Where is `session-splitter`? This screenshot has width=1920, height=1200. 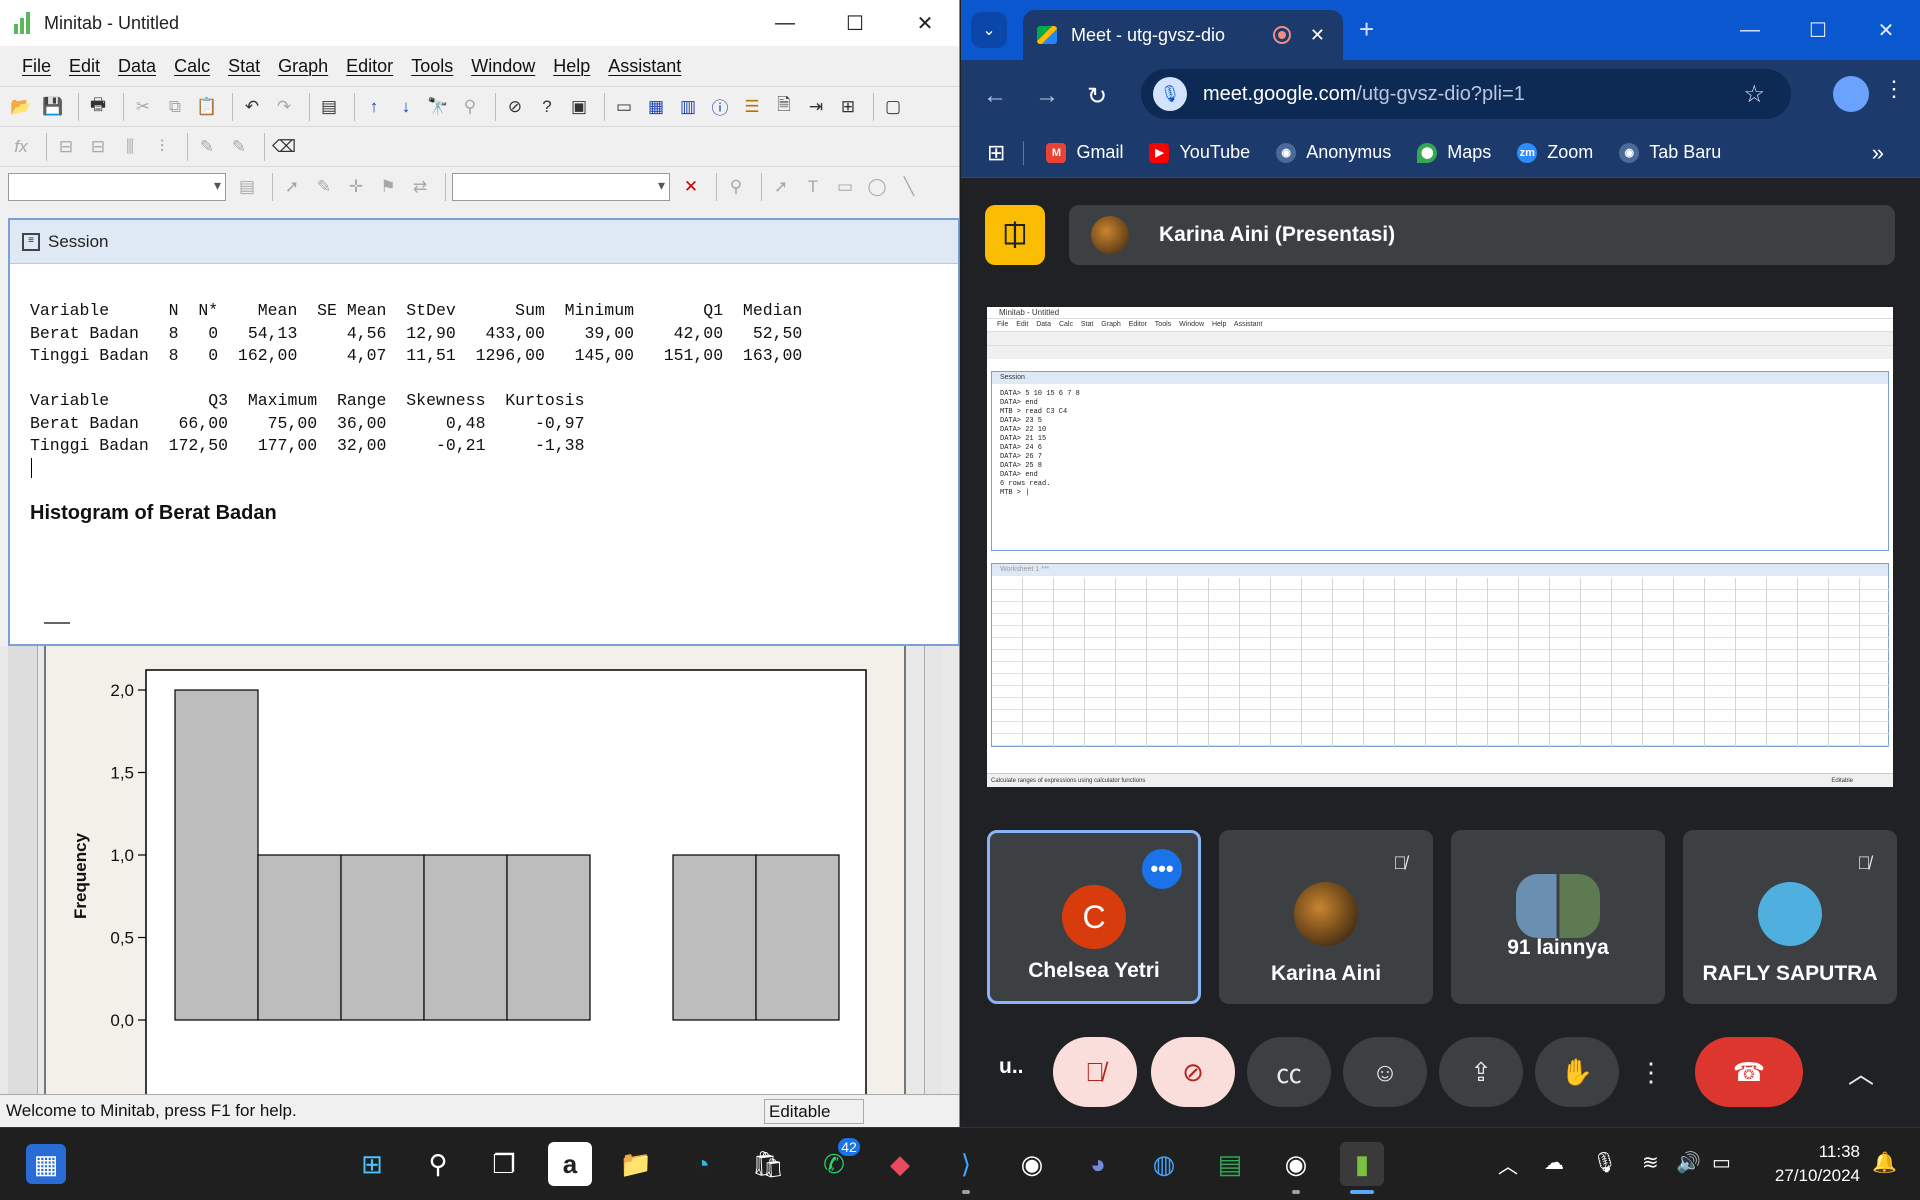
session-splitter is located at coordinates (57, 623).